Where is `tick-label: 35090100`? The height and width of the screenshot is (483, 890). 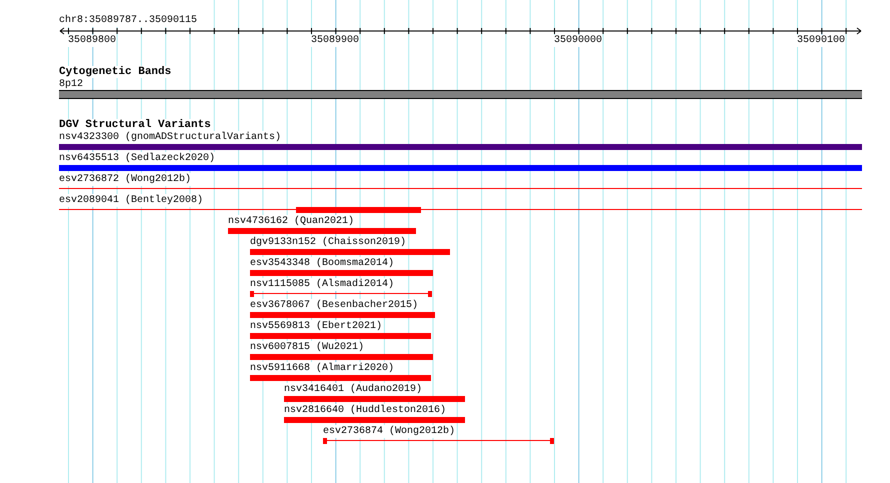 tick-label: 35090100 is located at coordinates (821, 41).